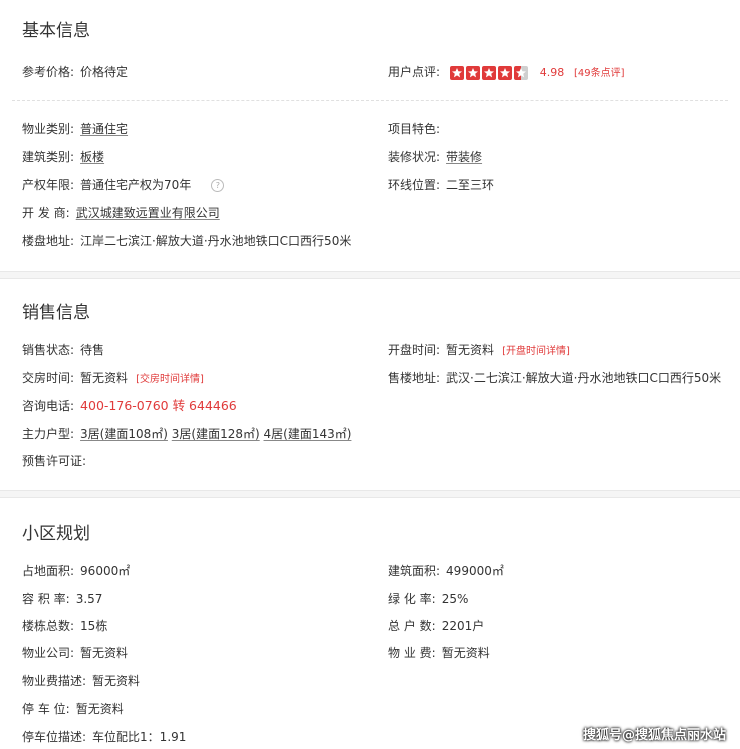 Image resolution: width=740 pixels, height=749 pixels. Describe the element at coordinates (218, 185) in the screenshot. I see `help-icon: ?` at that location.